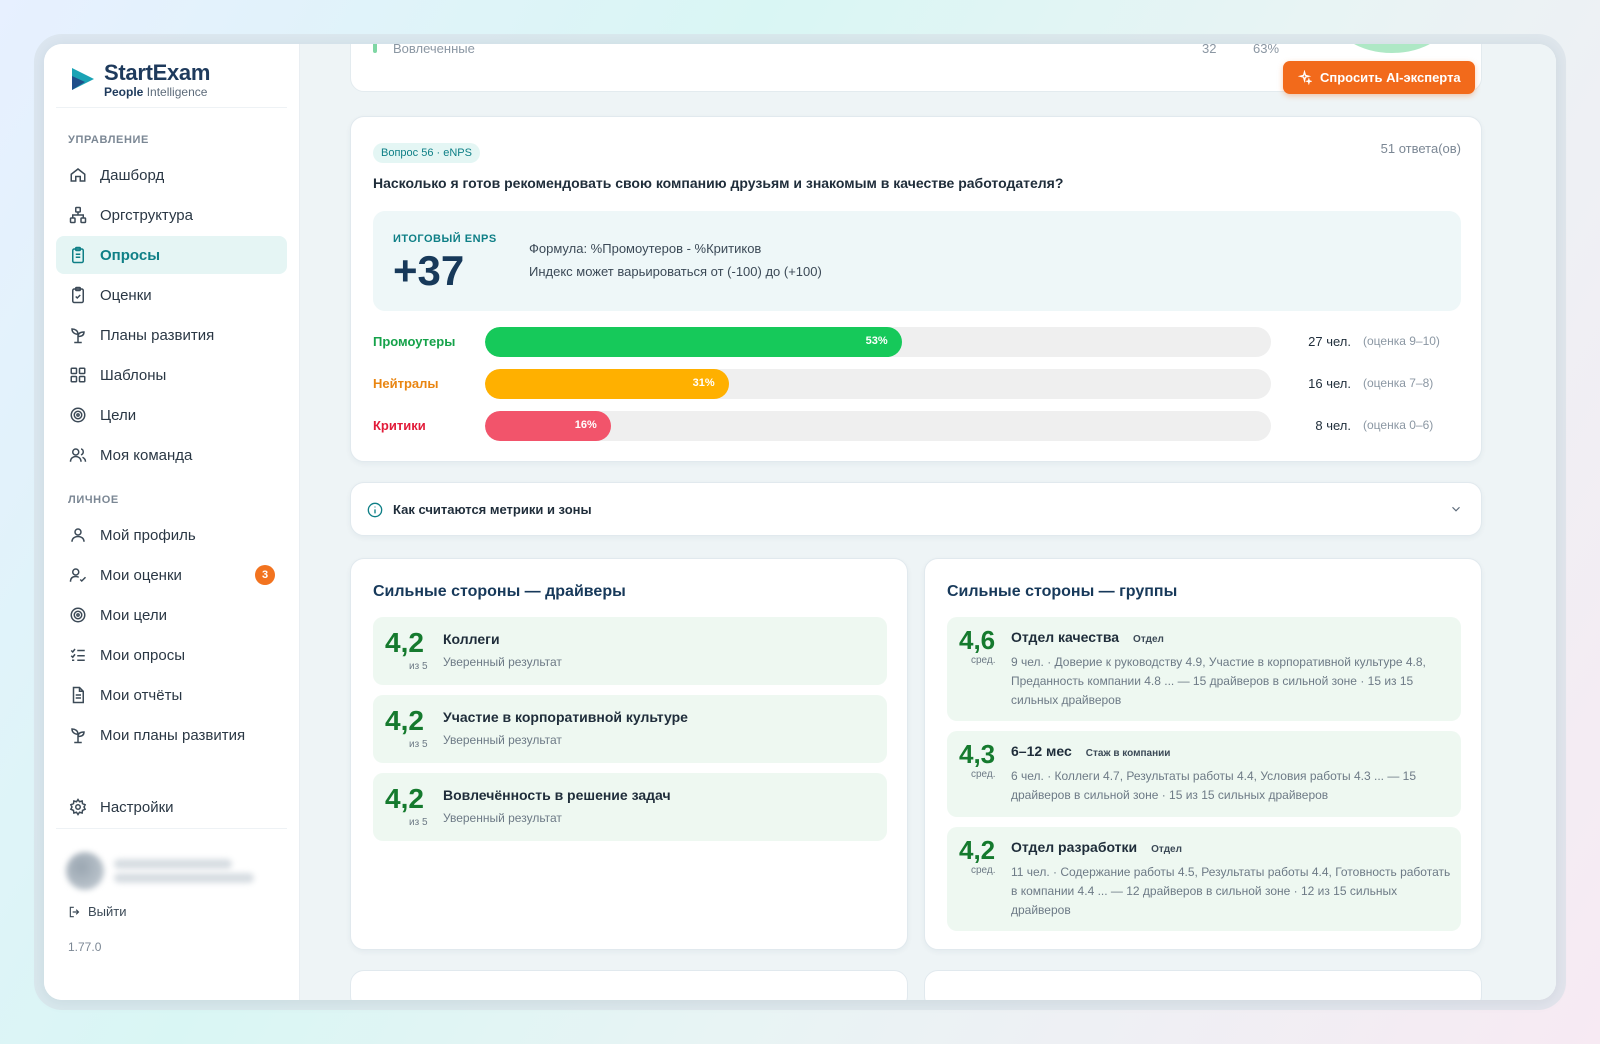 Image resolution: width=1600 pixels, height=1044 pixels. Describe the element at coordinates (160, 871) in the screenshot. I see `user-card` at that location.